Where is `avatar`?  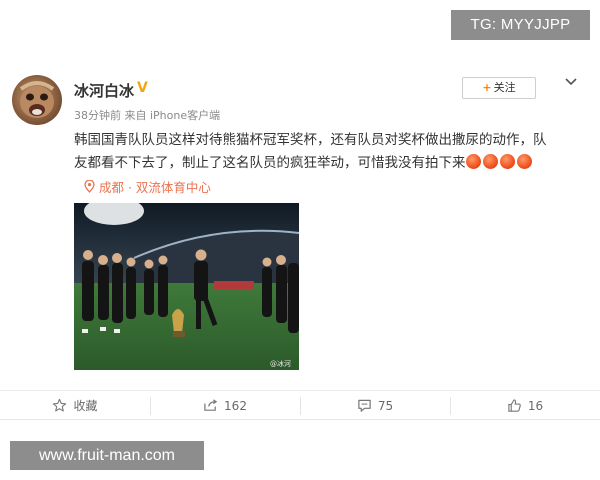
avatar is located at coordinates (37, 100).